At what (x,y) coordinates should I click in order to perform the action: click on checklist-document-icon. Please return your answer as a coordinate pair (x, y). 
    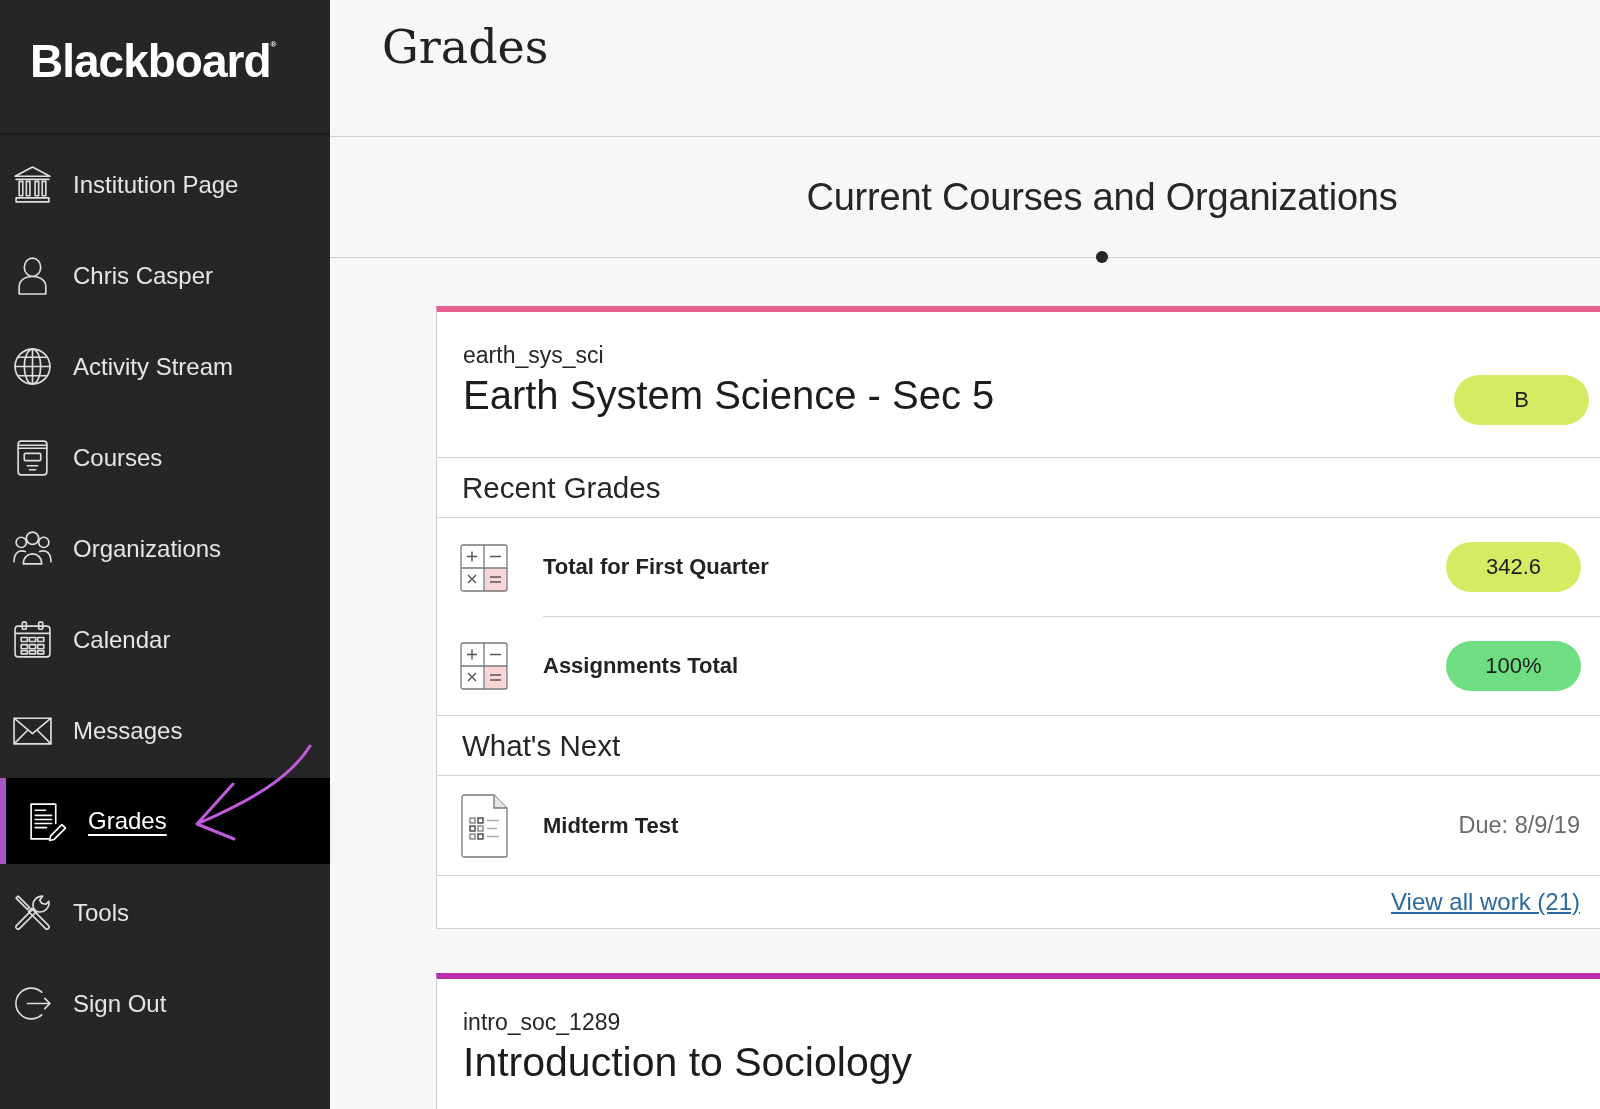
    Looking at the image, I should click on (484, 825).